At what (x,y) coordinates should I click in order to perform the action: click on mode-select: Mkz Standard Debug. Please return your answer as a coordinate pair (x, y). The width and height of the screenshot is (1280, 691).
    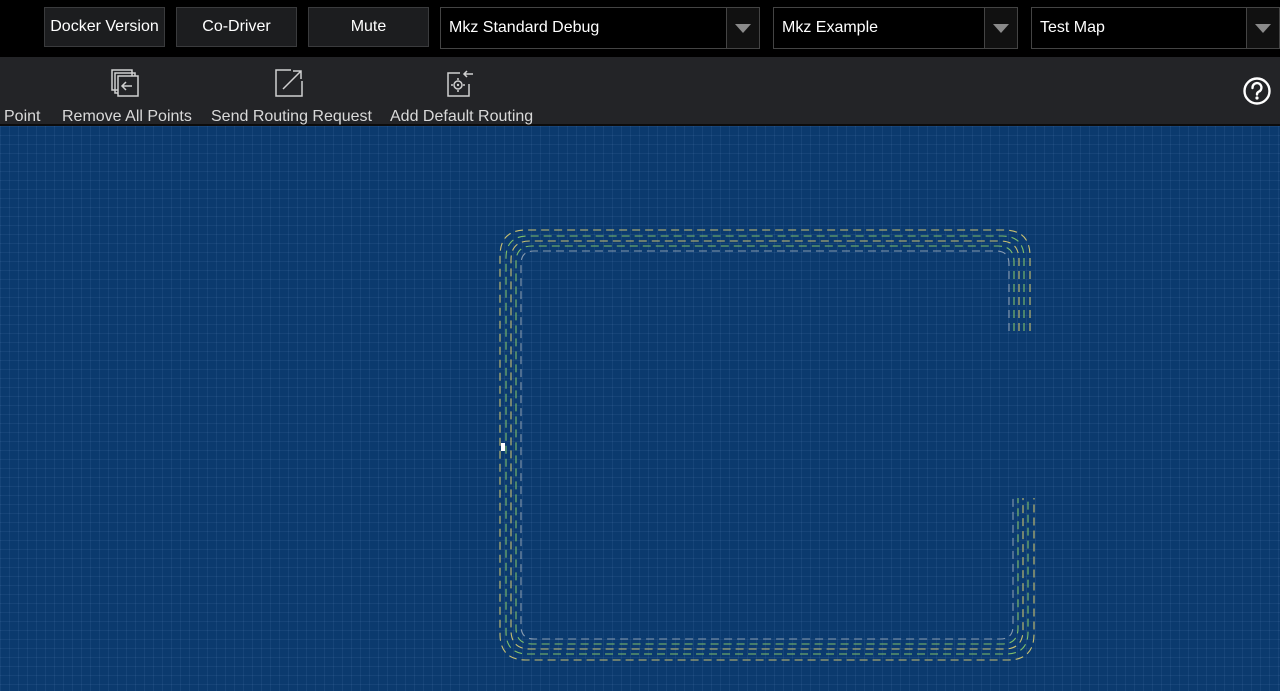
    Looking at the image, I should click on (600, 28).